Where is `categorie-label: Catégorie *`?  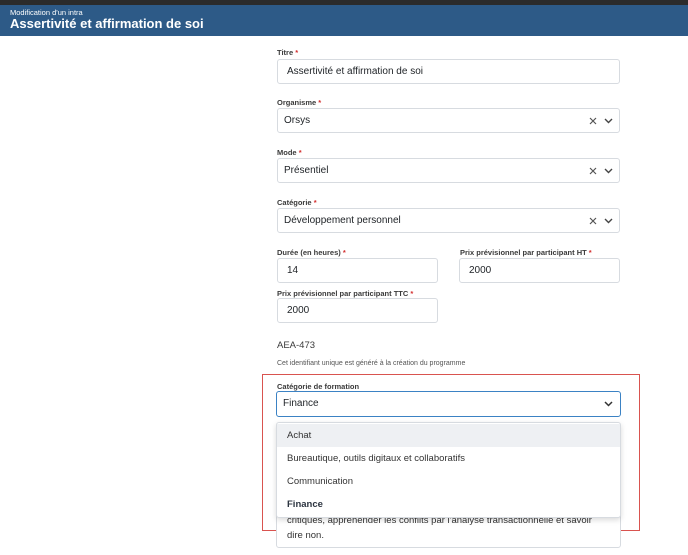 categorie-label: Catégorie * is located at coordinates (297, 202).